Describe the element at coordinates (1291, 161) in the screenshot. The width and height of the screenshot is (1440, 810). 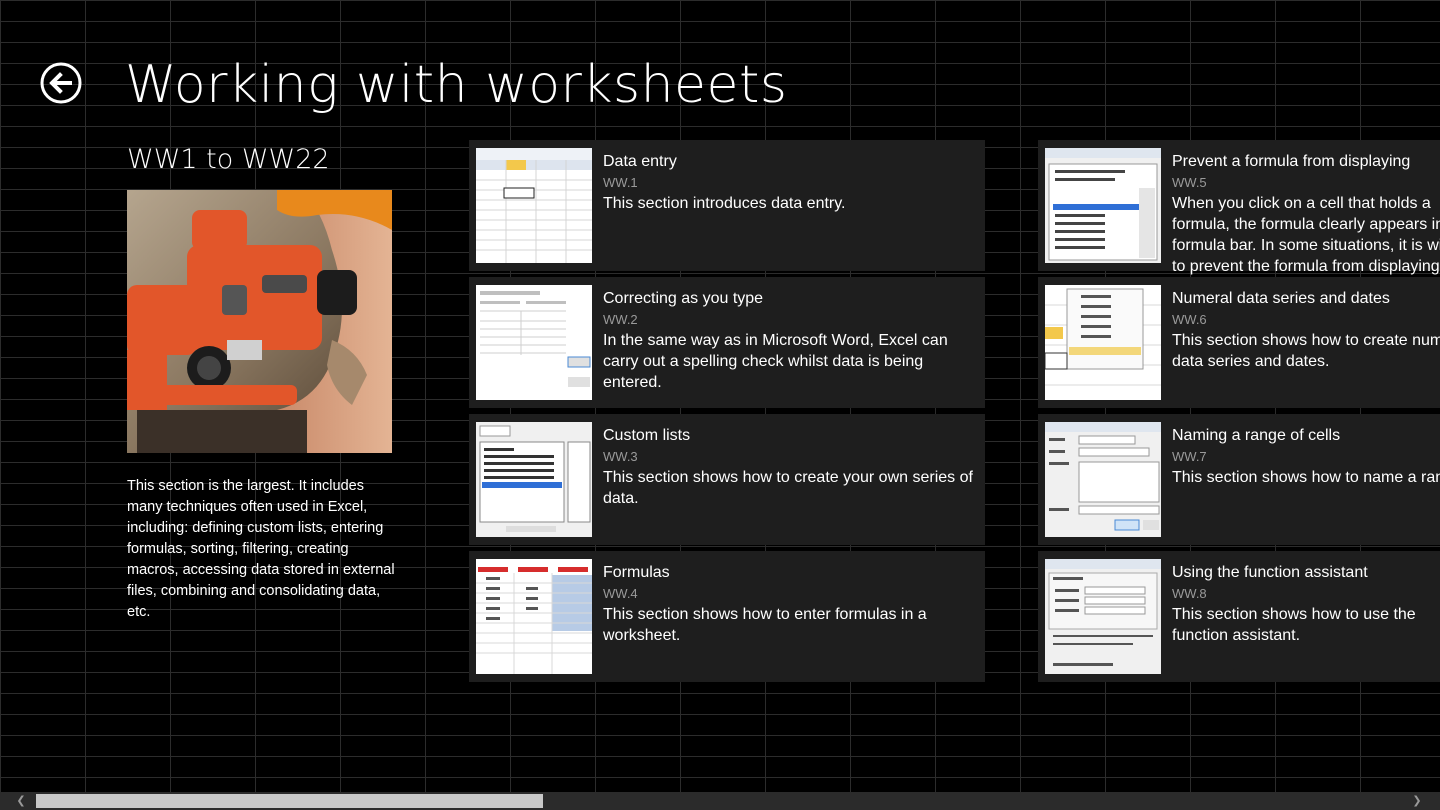
I see `item-title: Prevent a formula from displaying` at that location.